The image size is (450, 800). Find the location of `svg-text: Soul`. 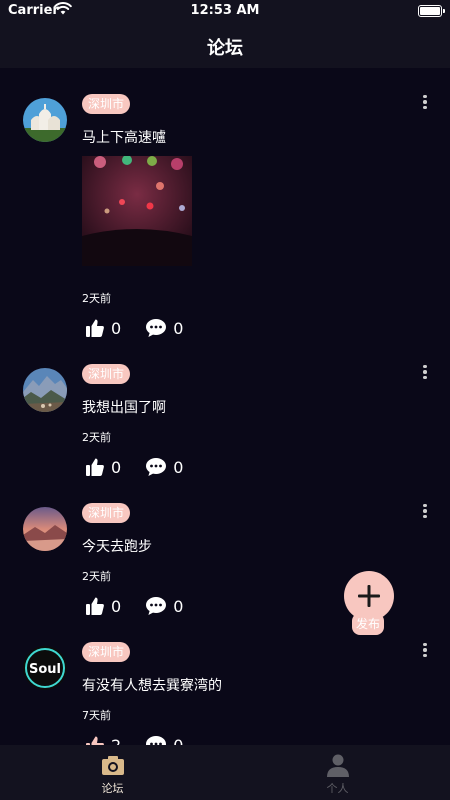

svg-text: Soul is located at coordinates (45, 669).